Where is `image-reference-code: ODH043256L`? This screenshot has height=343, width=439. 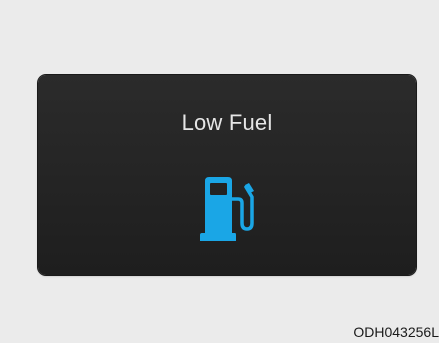 image-reference-code: ODH043256L is located at coordinates (396, 332).